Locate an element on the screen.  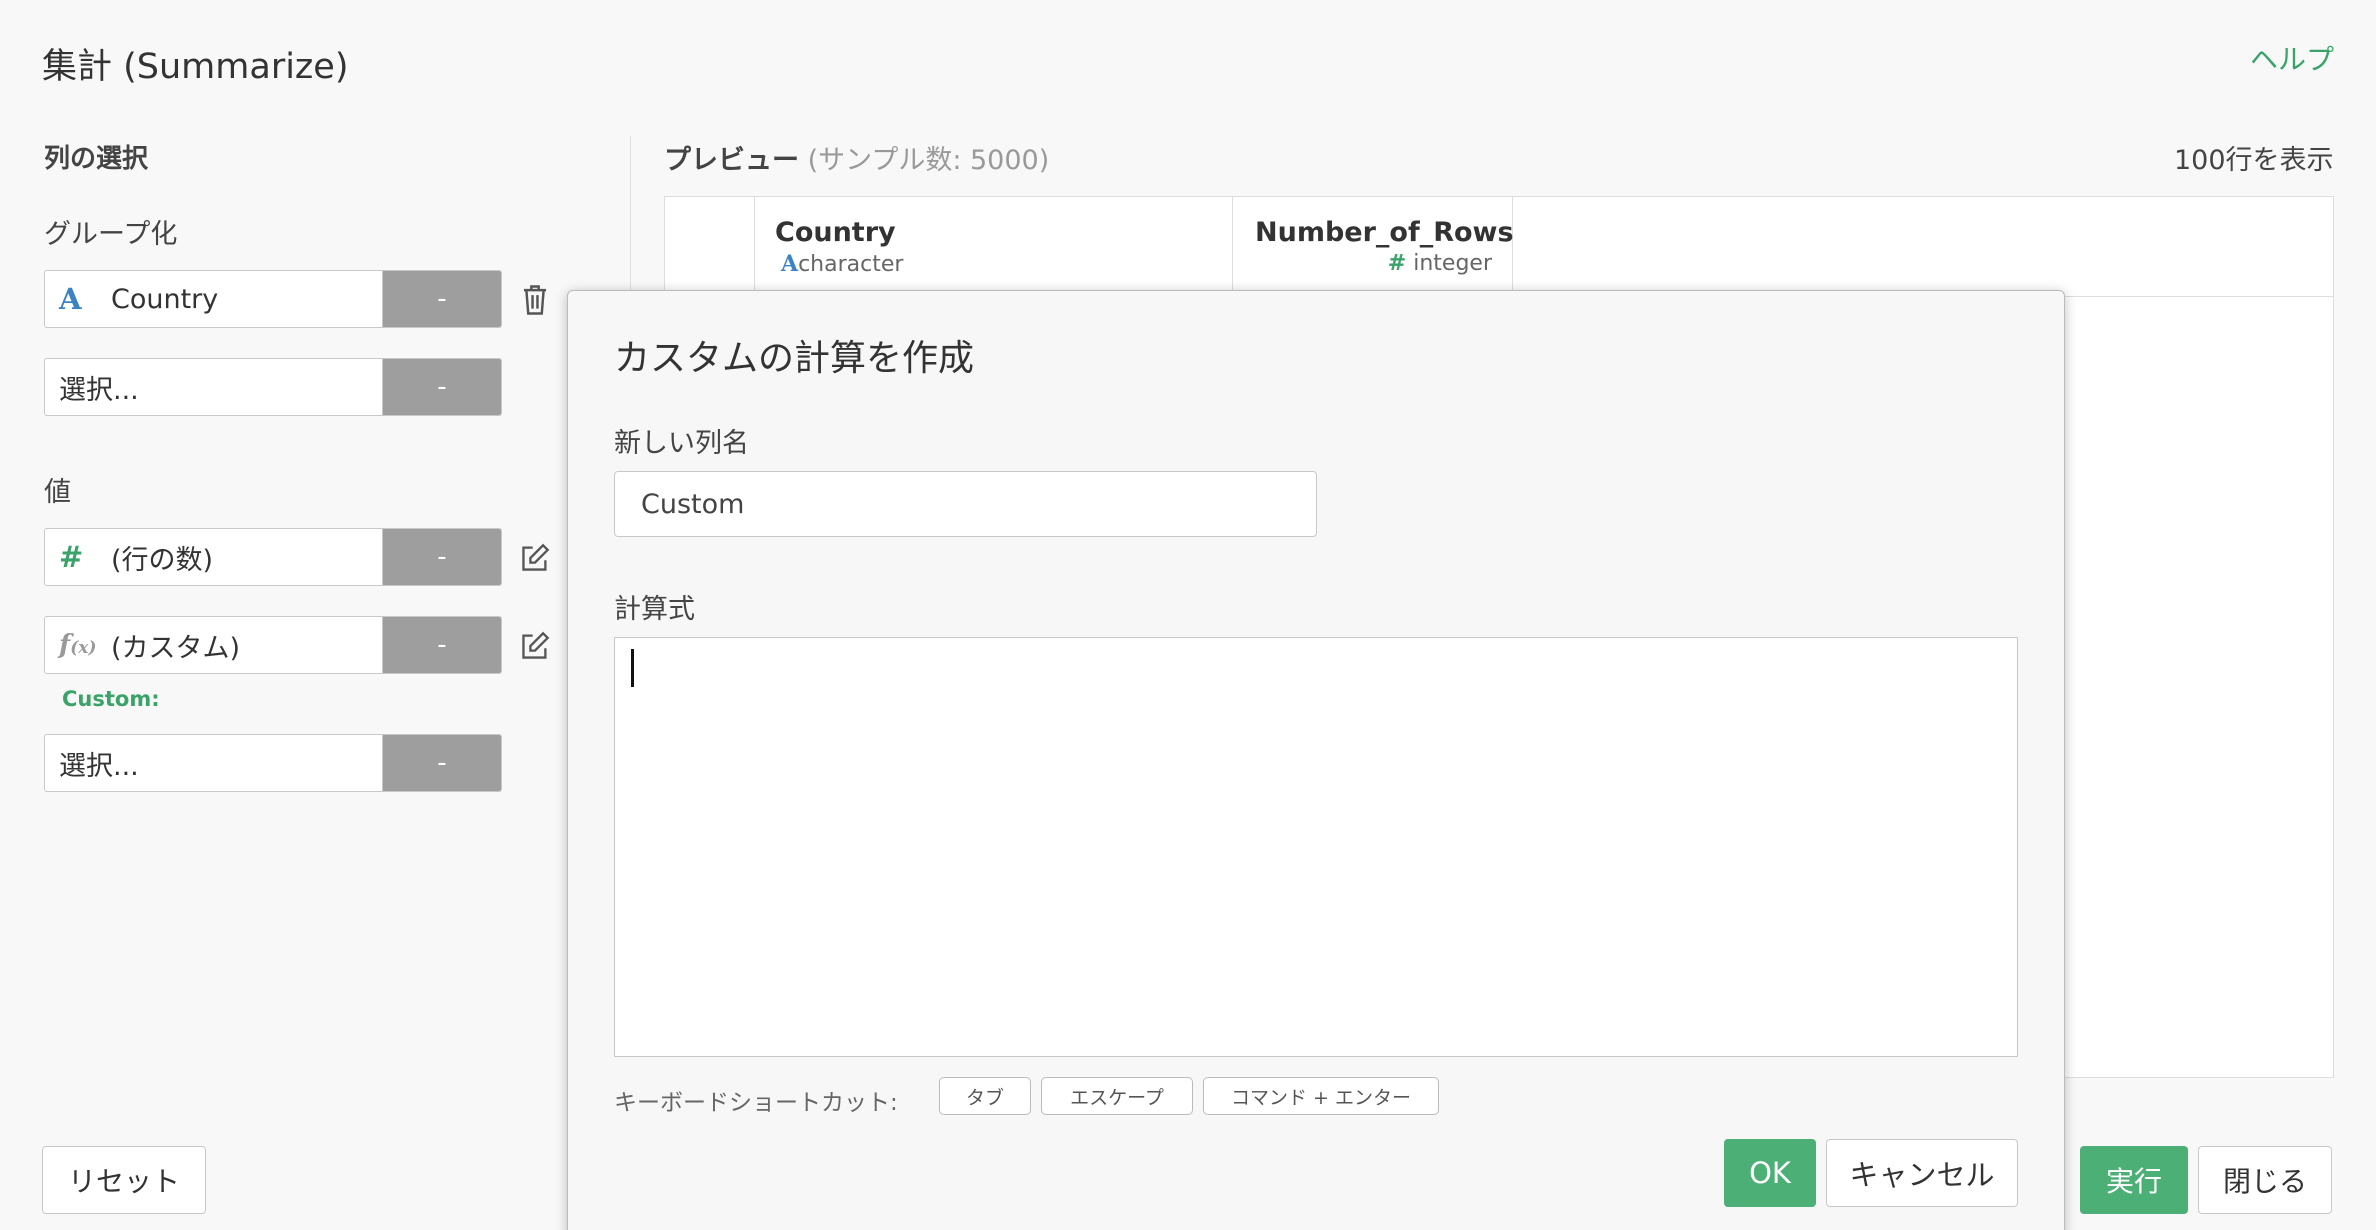
new-column-name-input is located at coordinates (965, 504).